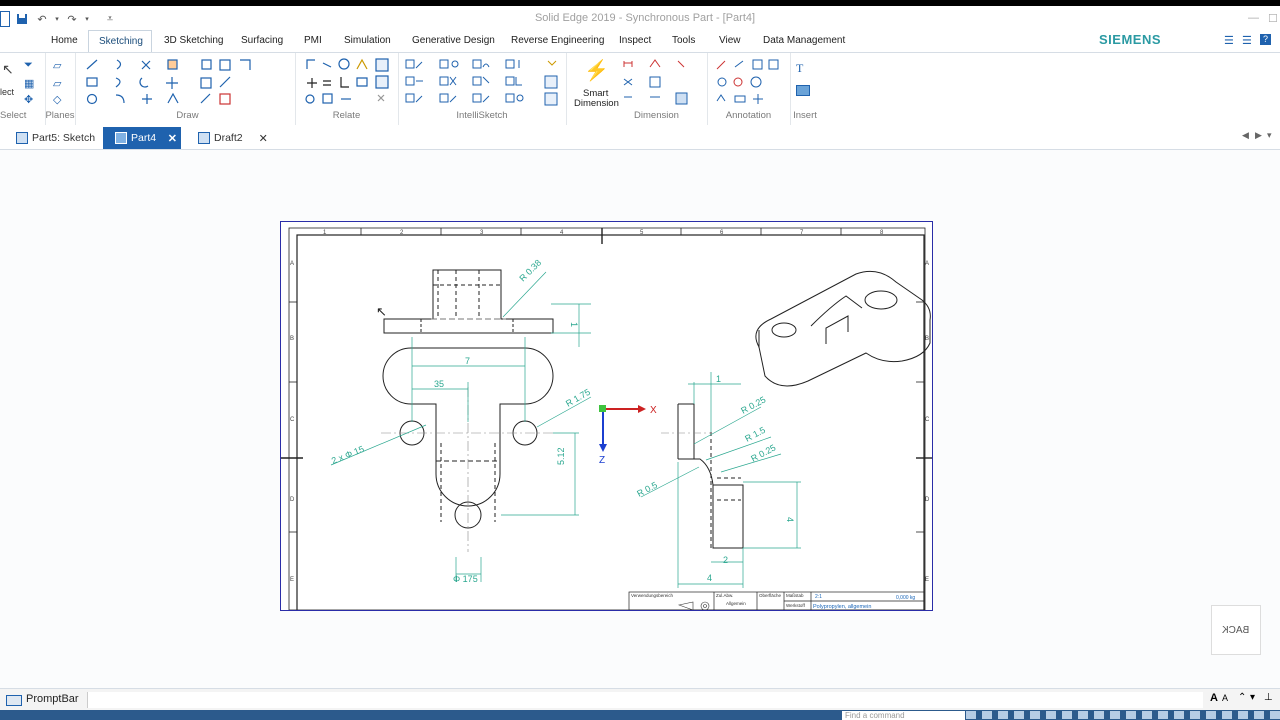 The image size is (1280, 720). What do you see at coordinates (652, 595) in the screenshot?
I see `tb-field-usage: Verwendungsbereich` at bounding box center [652, 595].